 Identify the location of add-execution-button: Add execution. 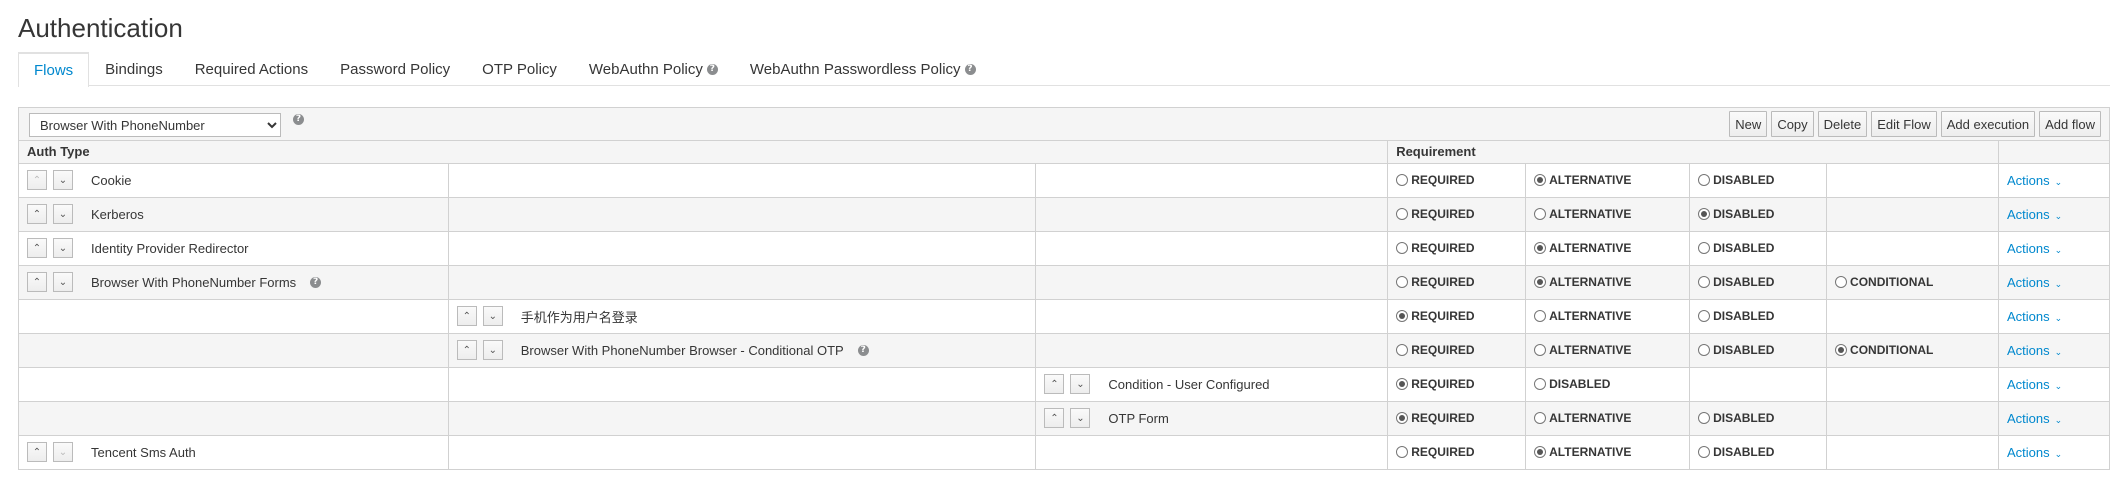
(1988, 124).